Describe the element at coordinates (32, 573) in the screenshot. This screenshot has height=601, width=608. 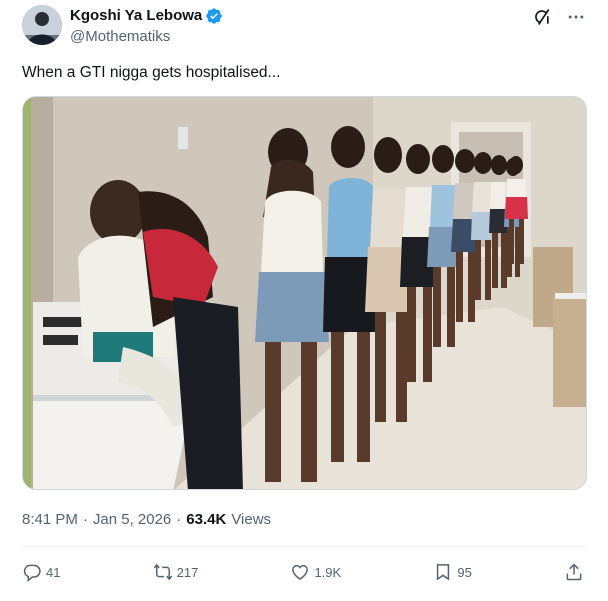
I see `reply-icon` at that location.